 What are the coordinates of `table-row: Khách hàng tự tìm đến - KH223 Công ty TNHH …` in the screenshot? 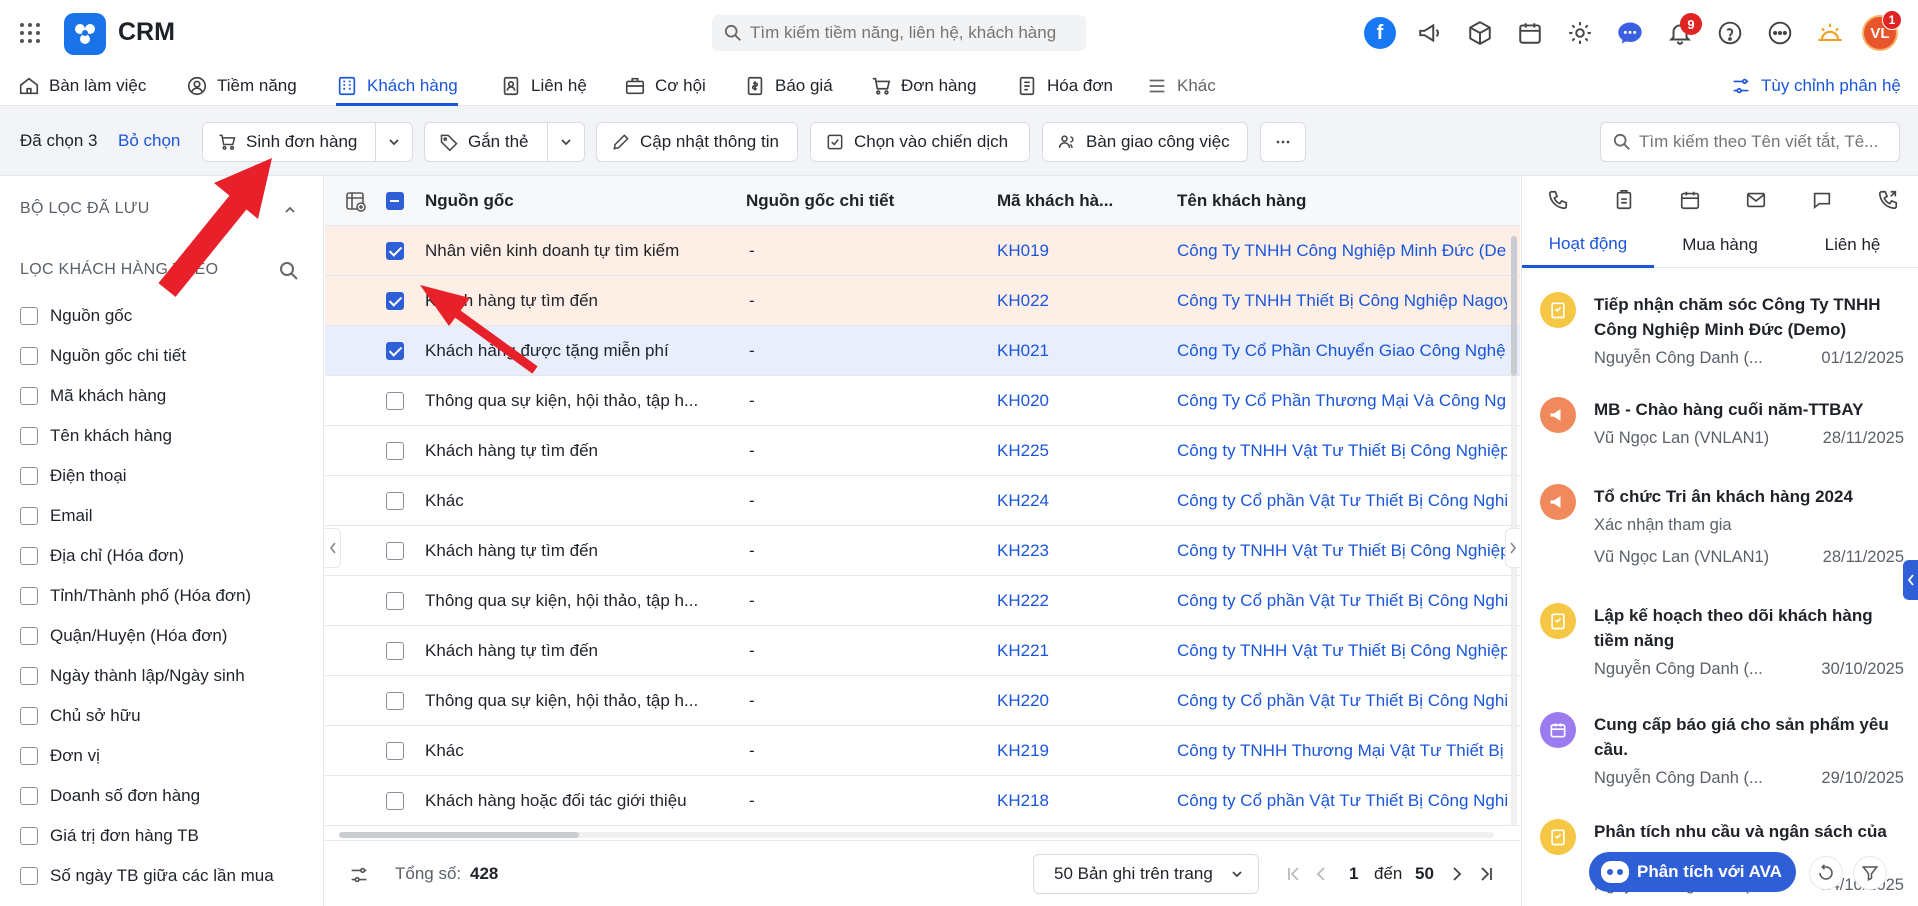 It's located at (922, 551).